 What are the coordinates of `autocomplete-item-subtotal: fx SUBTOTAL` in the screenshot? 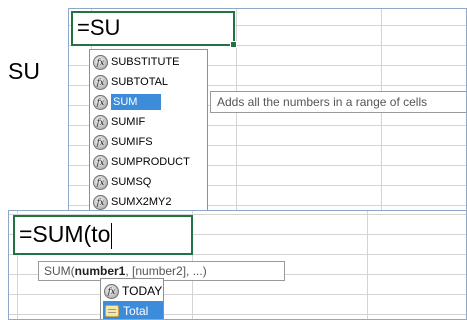 It's located at (149, 82).